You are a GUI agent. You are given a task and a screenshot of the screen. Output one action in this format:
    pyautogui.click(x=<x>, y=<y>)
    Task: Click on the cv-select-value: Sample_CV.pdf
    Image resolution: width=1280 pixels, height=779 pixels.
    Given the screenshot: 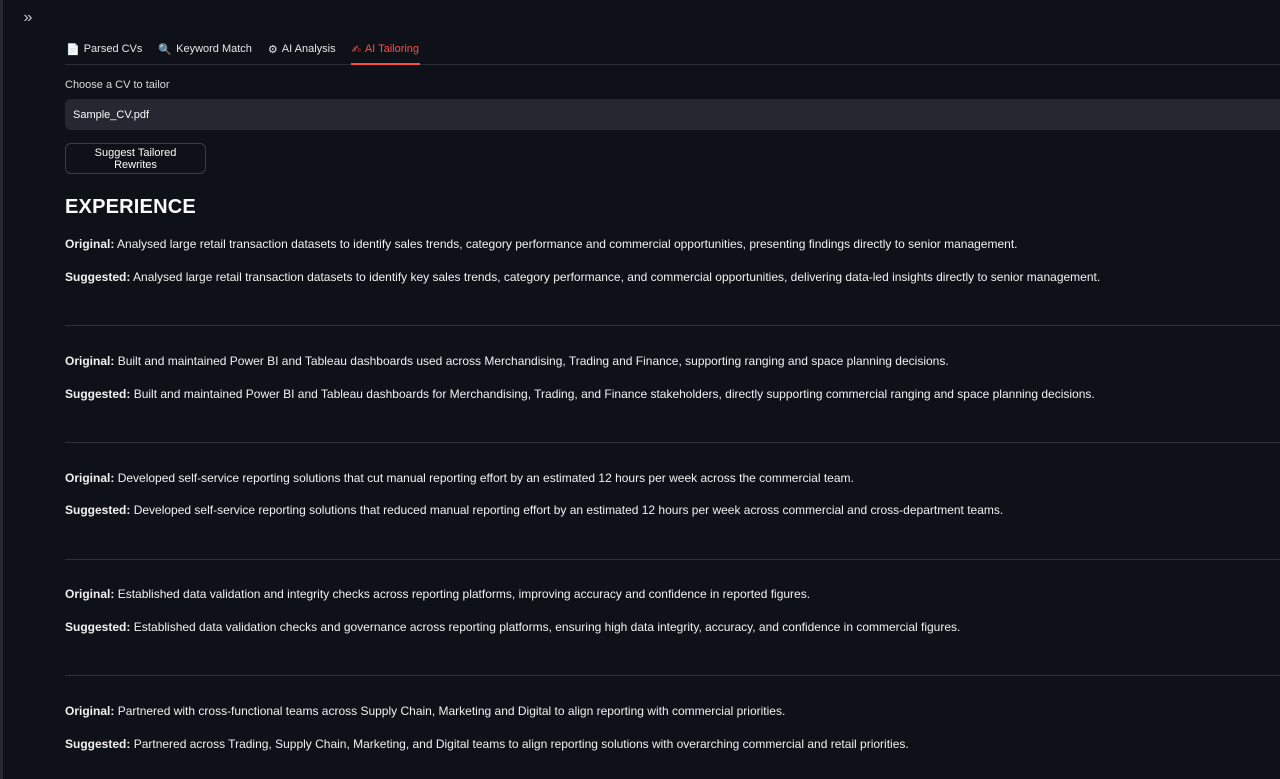 What is the action you would take?
    pyautogui.click(x=111, y=114)
    